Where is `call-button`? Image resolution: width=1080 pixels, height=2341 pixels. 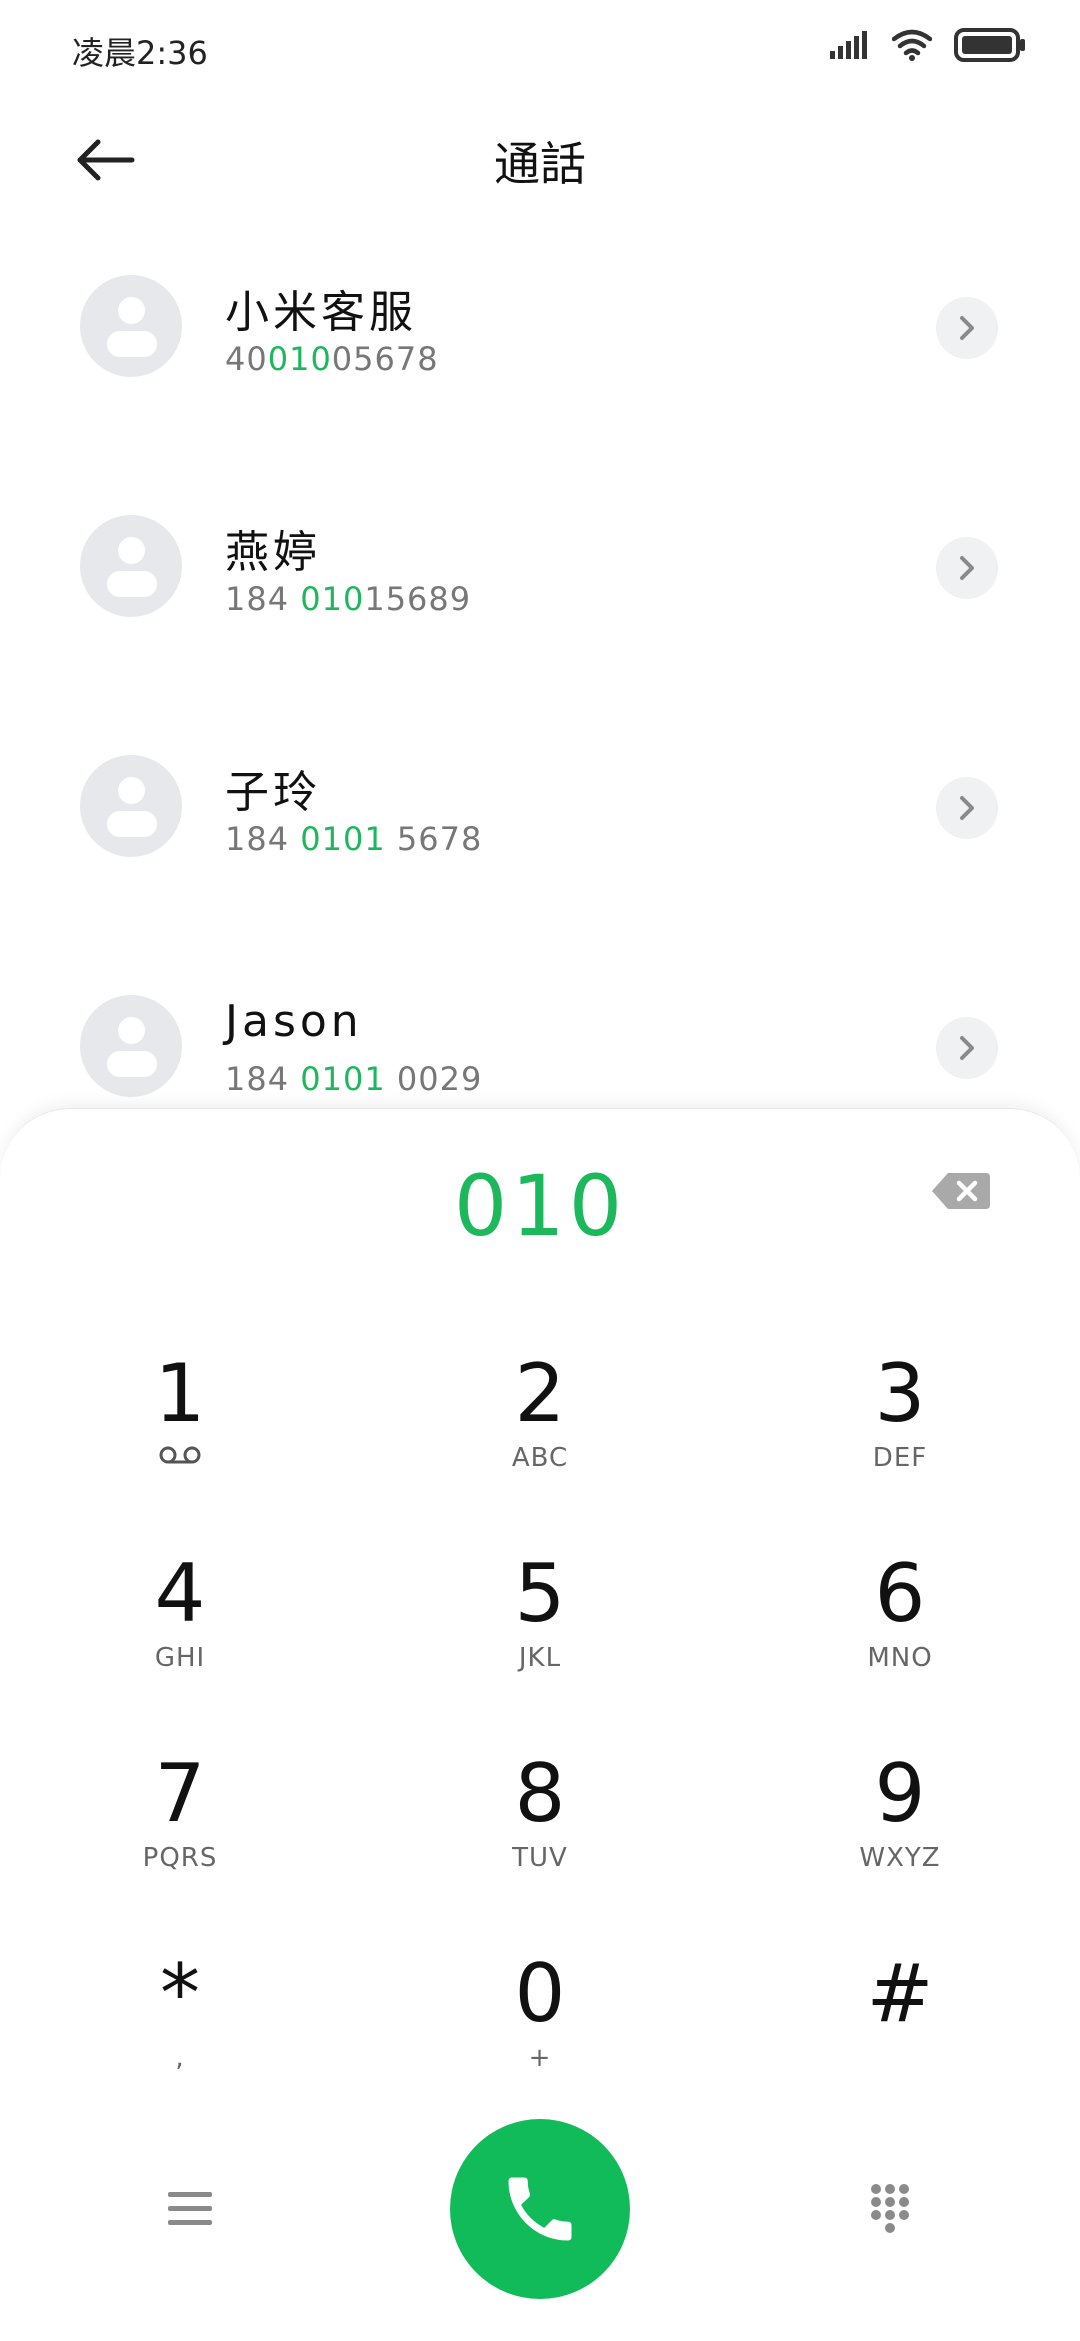
call-button is located at coordinates (540, 2209).